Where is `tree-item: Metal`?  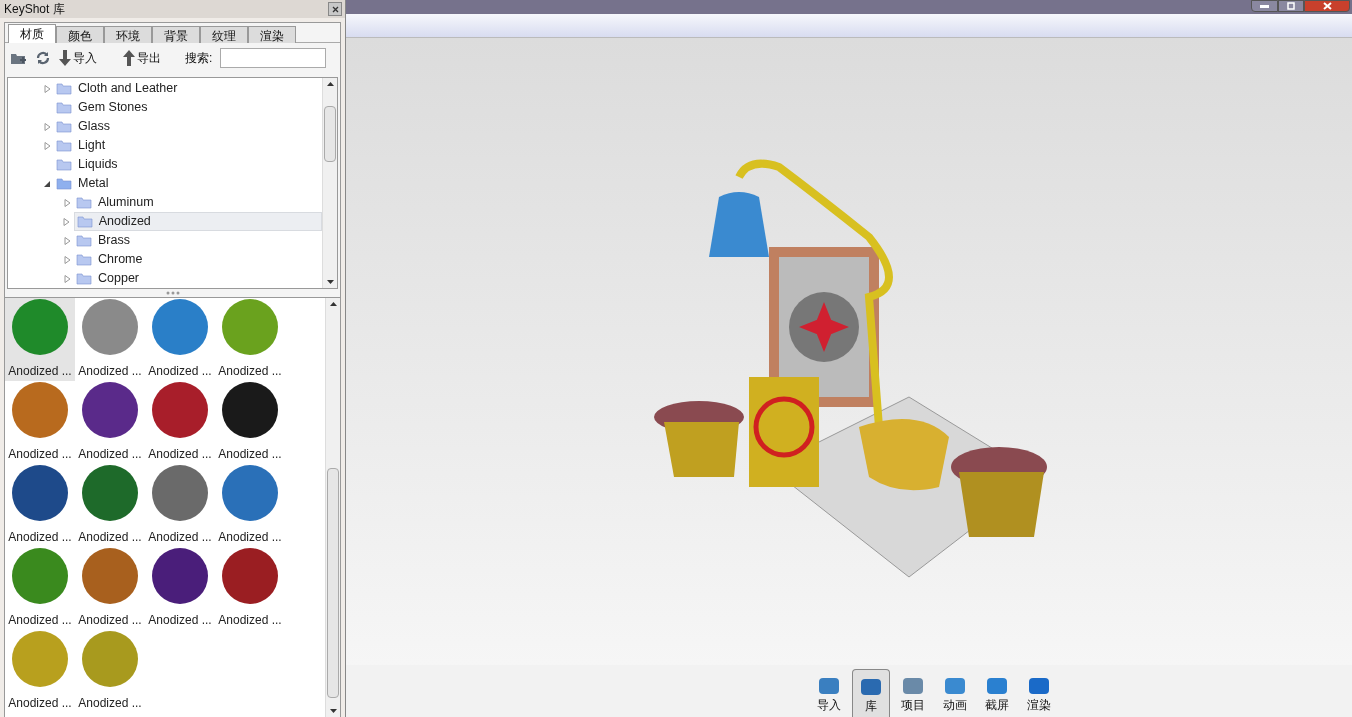 tree-item: Metal is located at coordinates (85, 183).